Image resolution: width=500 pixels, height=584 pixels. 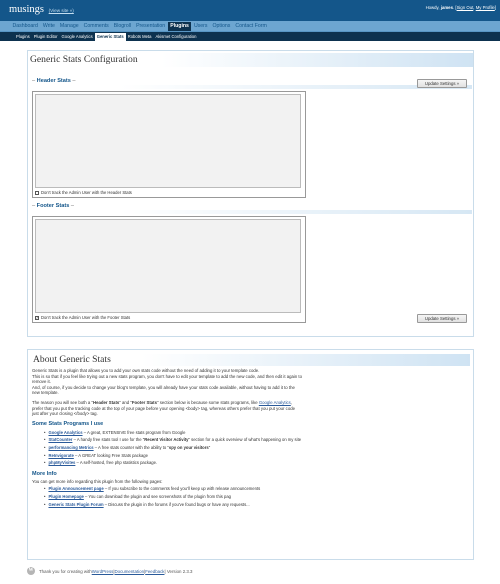 What do you see at coordinates (140, 37) in the screenshot?
I see `submenu-item-robots-meta: Robots Meta` at bounding box center [140, 37].